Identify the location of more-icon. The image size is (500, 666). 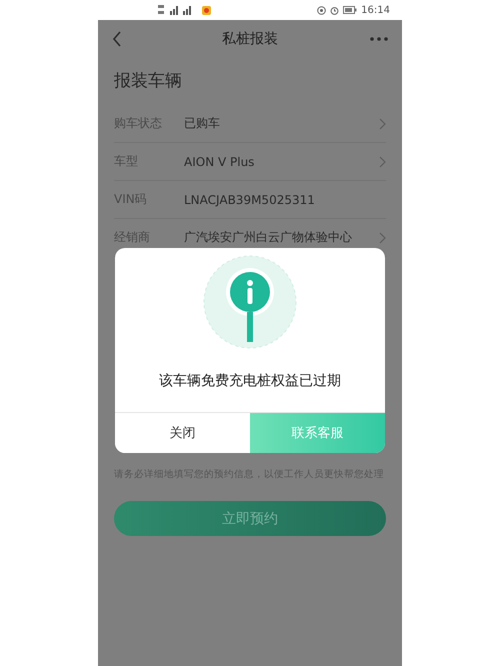
(379, 39).